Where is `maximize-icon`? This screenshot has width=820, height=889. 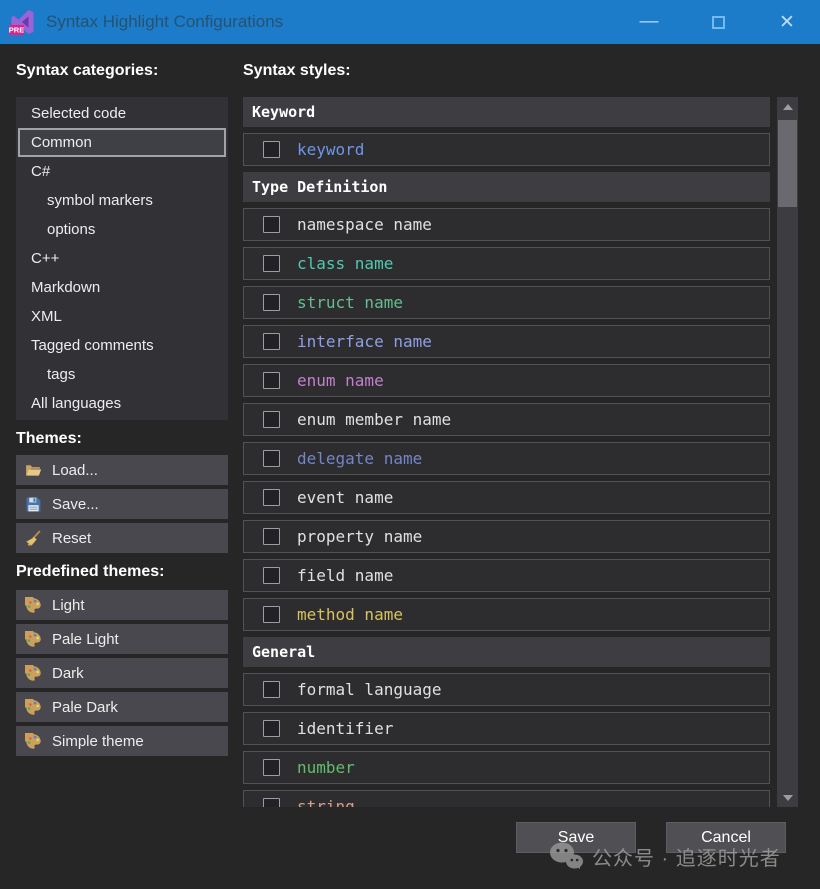 maximize-icon is located at coordinates (718, 22).